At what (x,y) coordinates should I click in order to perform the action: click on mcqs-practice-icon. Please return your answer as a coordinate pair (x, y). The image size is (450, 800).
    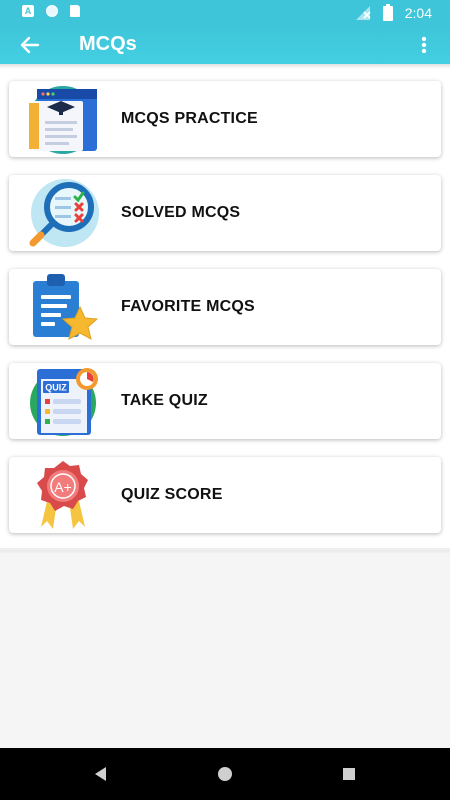
    Looking at the image, I should click on (63, 120).